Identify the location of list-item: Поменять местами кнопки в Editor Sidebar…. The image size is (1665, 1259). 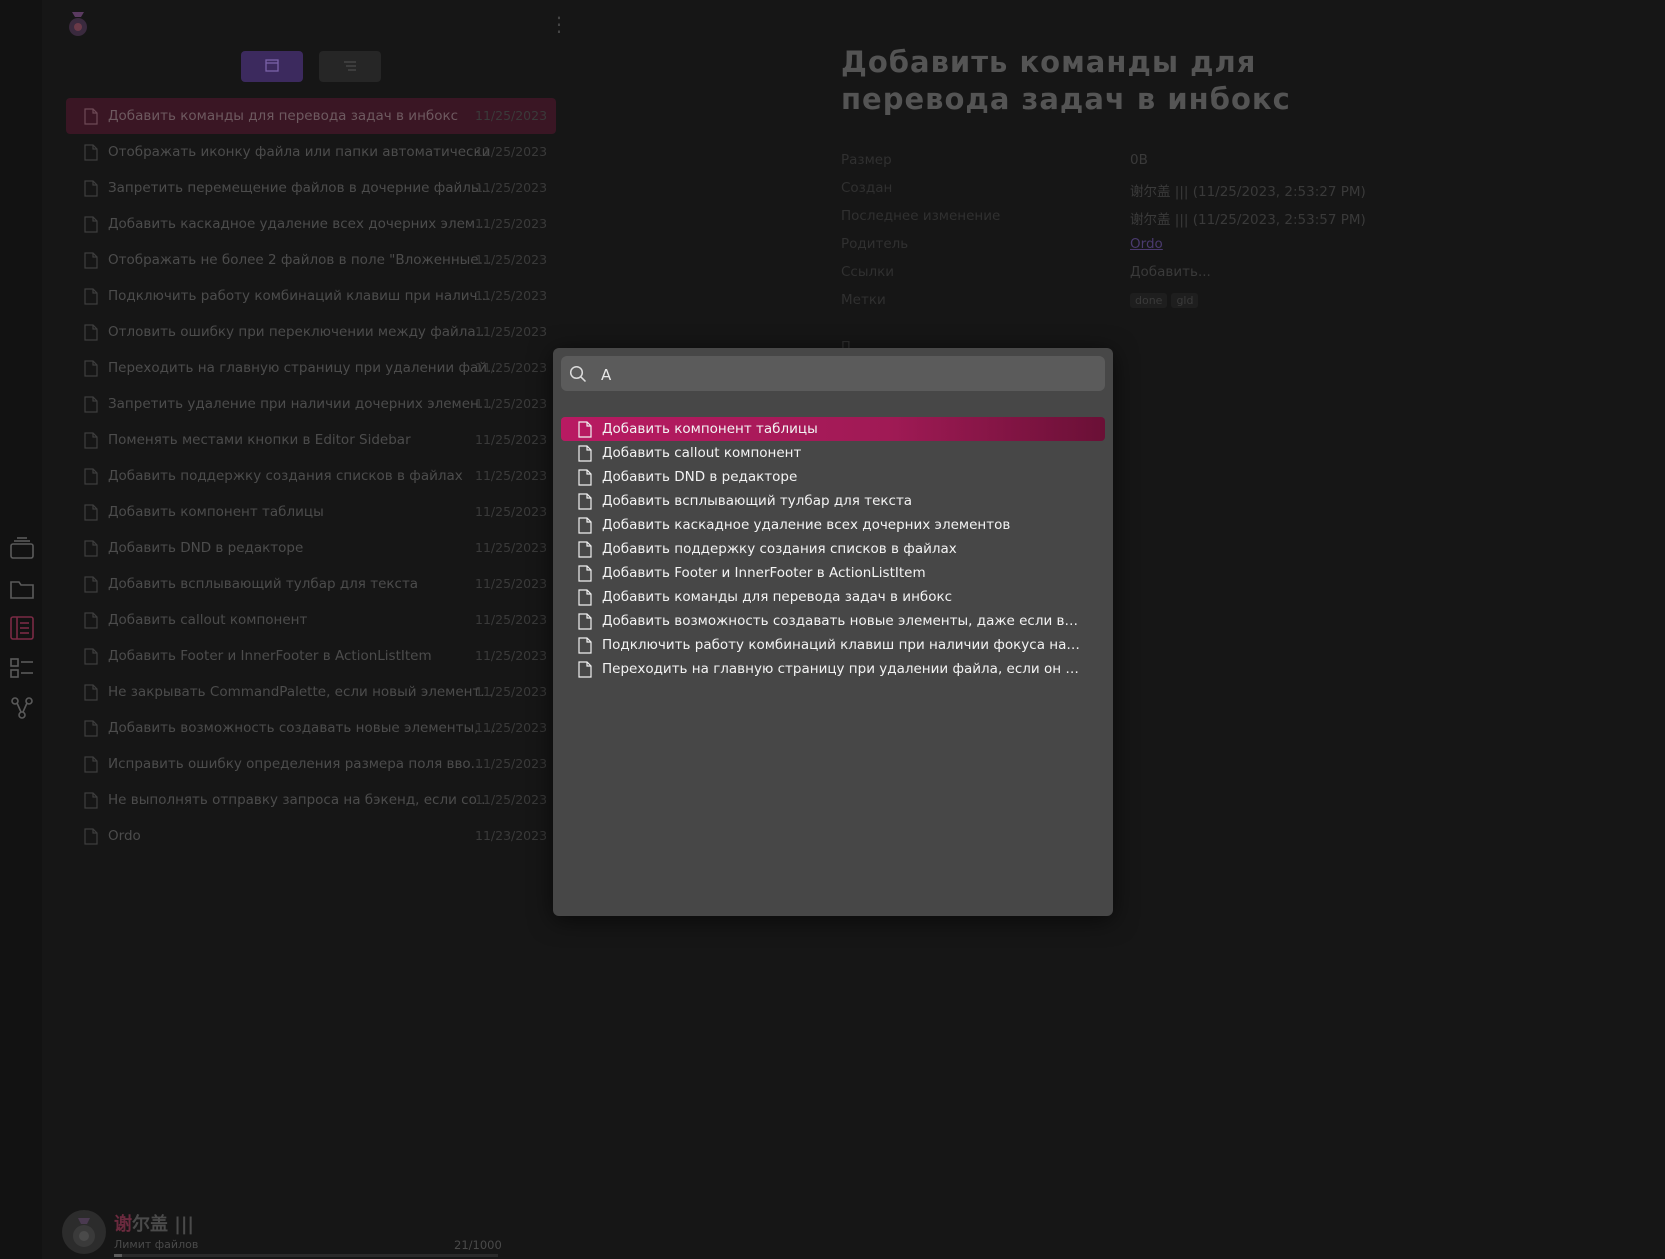
(311, 440).